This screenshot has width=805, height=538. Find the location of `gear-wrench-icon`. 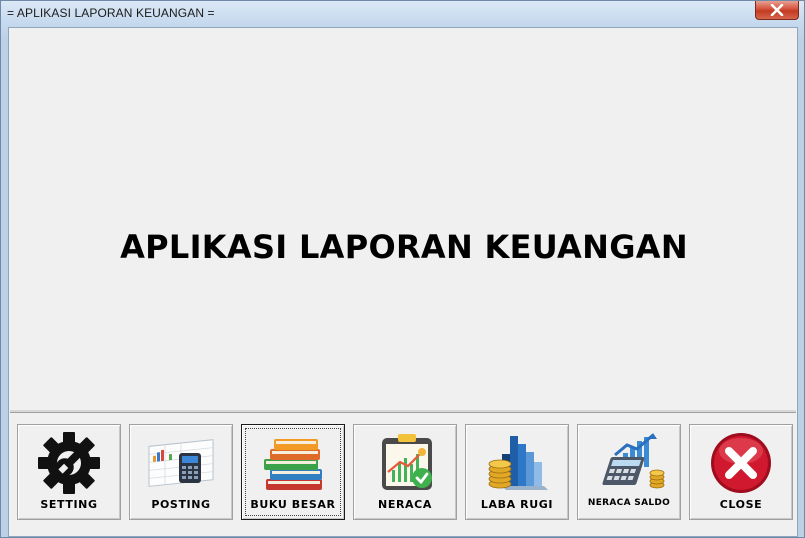

gear-wrench-icon is located at coordinates (69, 463).